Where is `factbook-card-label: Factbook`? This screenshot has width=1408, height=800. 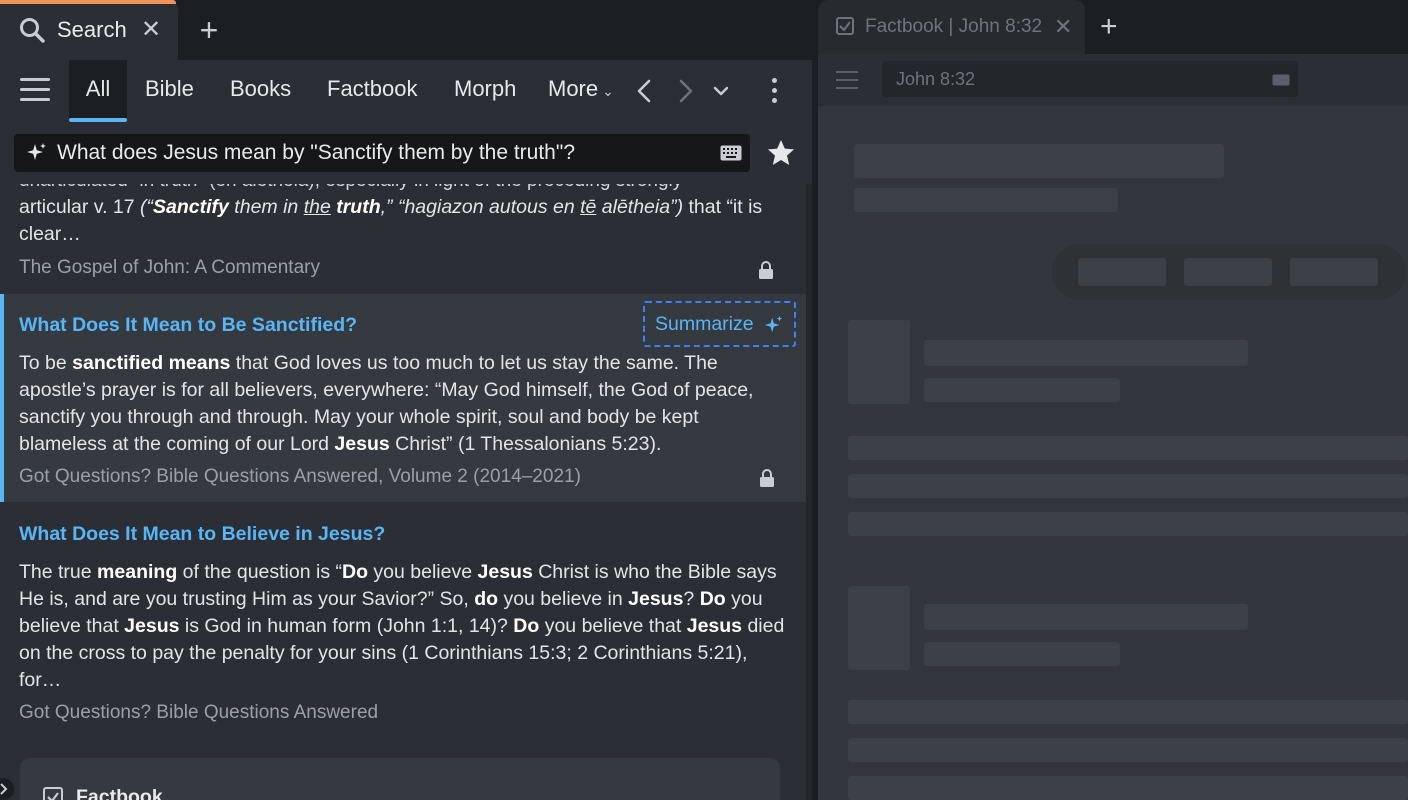 factbook-card-label: Factbook is located at coordinates (119, 793).